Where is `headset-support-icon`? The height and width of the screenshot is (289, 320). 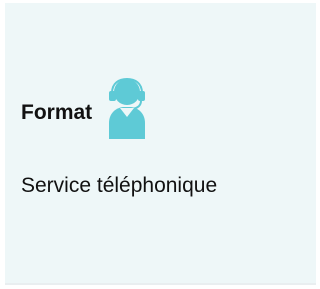
headset-support-icon is located at coordinates (127, 108).